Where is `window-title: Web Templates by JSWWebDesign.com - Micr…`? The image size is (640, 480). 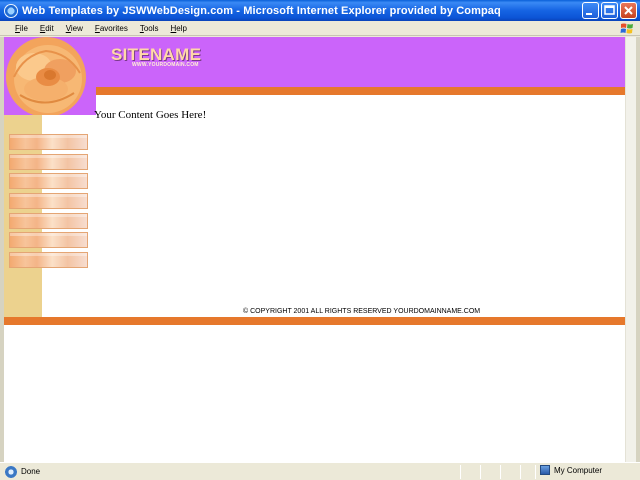 window-title: Web Templates by JSWWebDesign.com - Micr… is located at coordinates (261, 10).